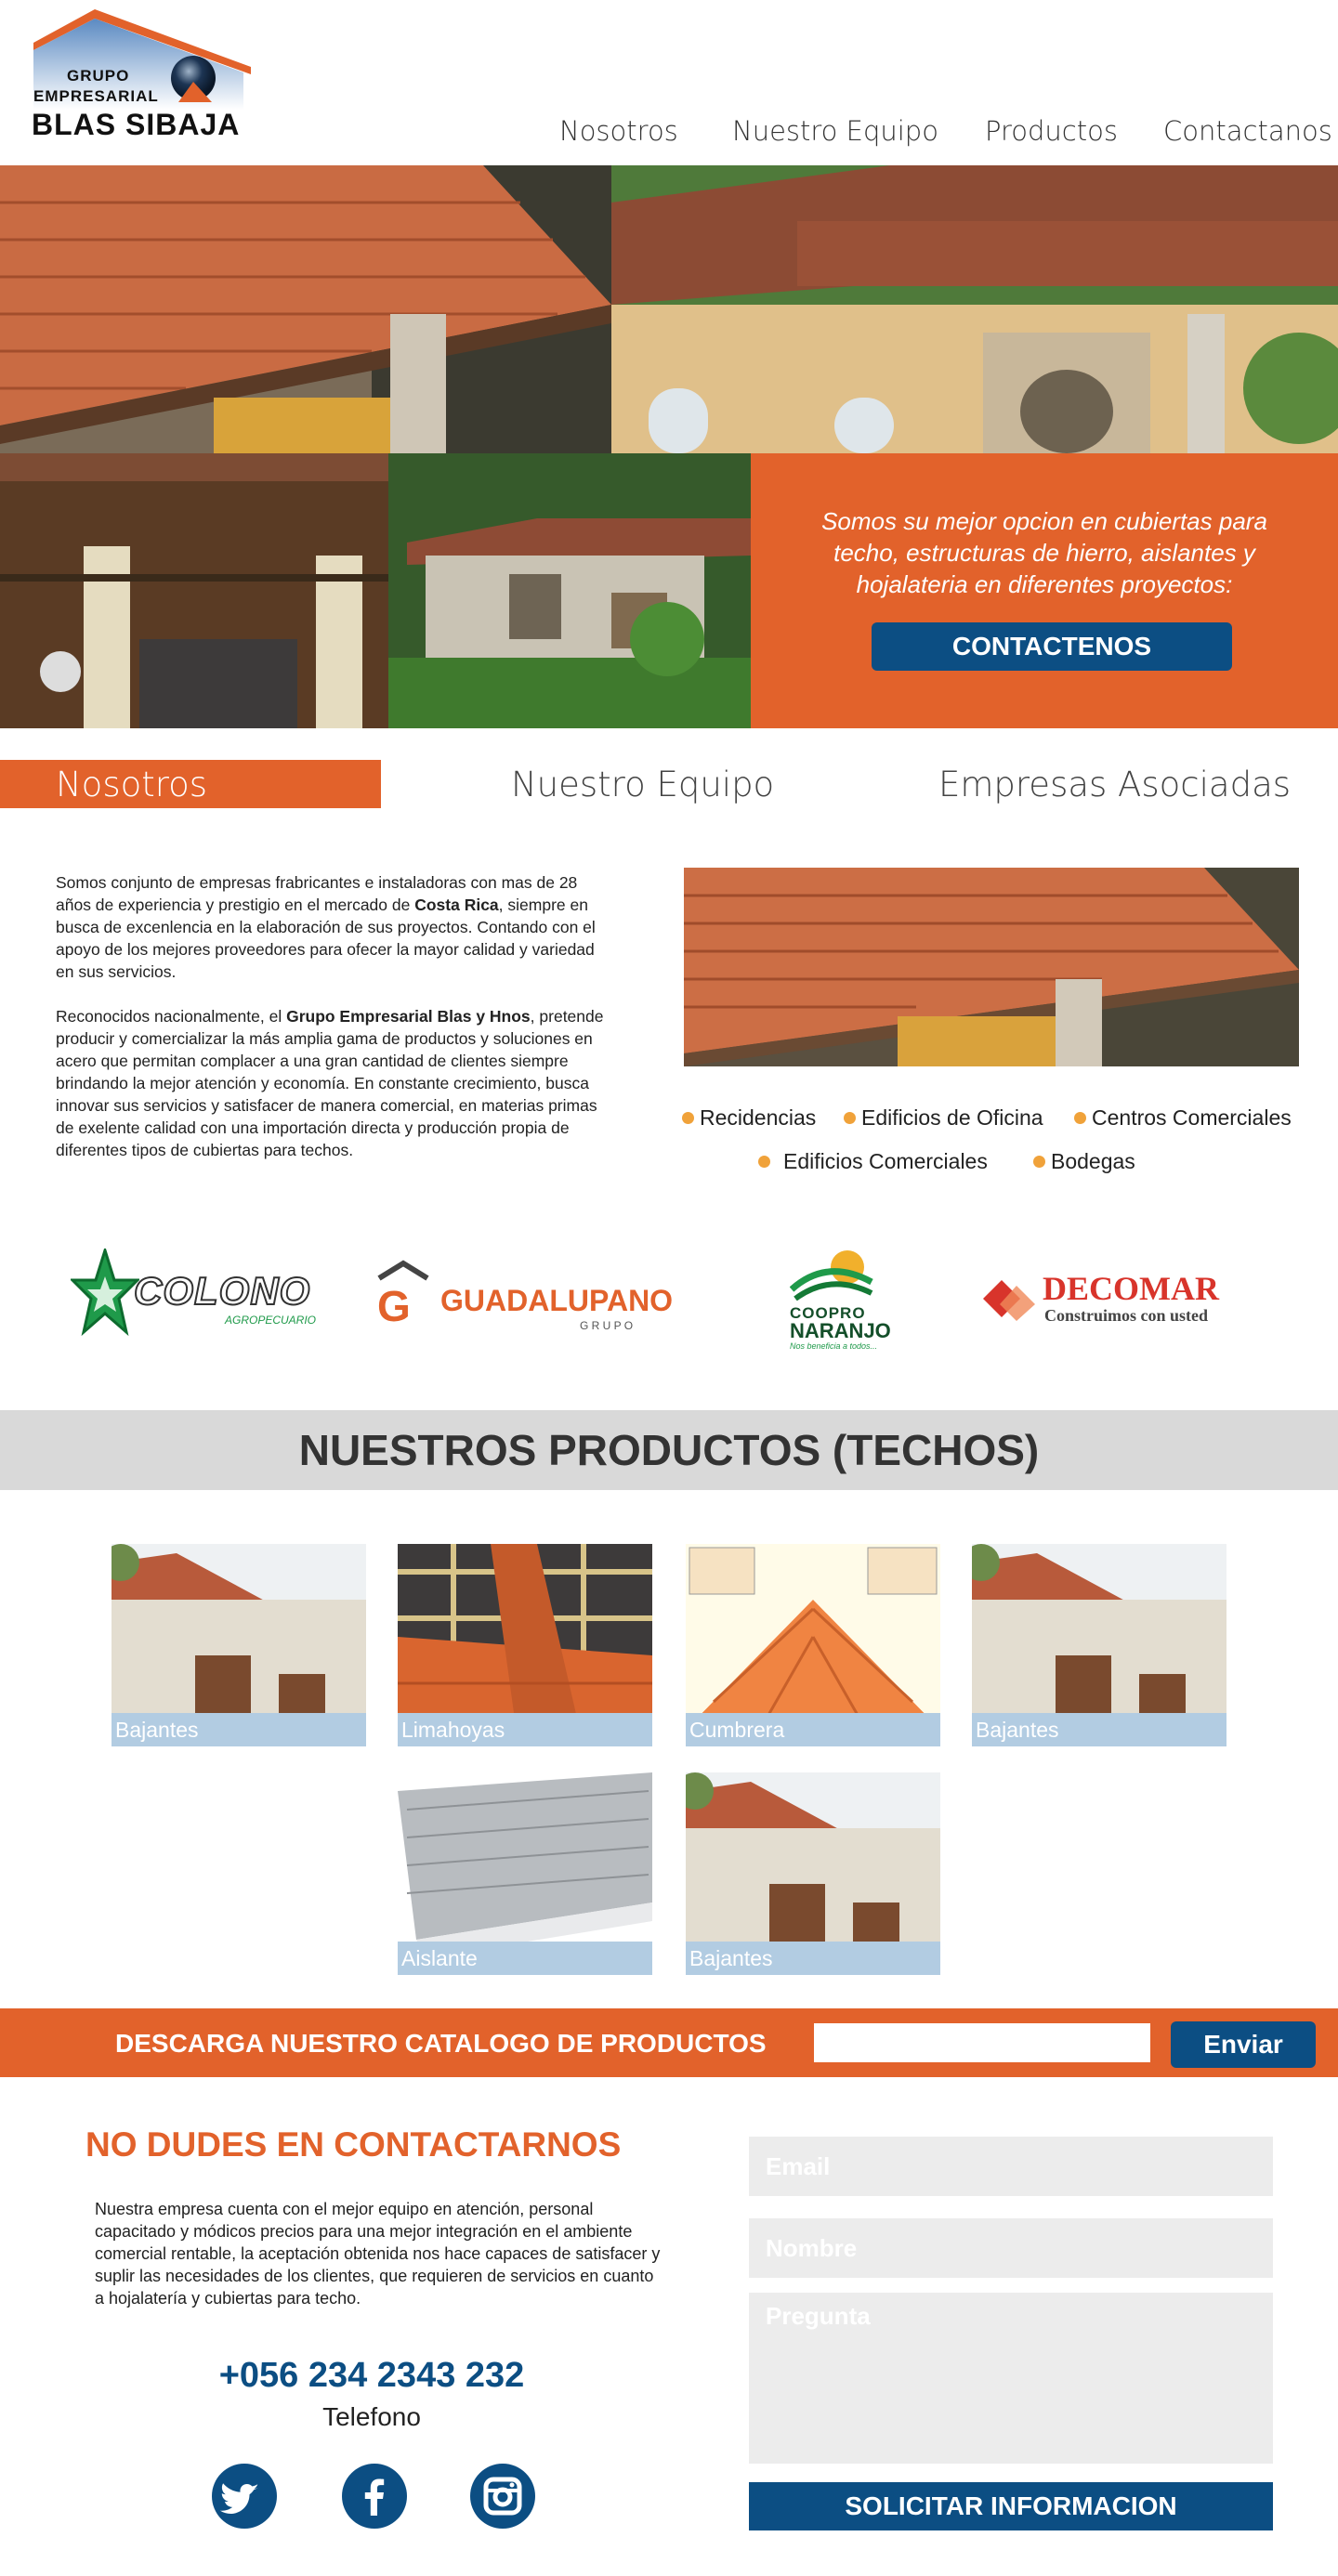 The height and width of the screenshot is (2576, 1338). Describe the element at coordinates (456, 905) in the screenshot. I see `about-p1-bold: Costa Rica` at that location.